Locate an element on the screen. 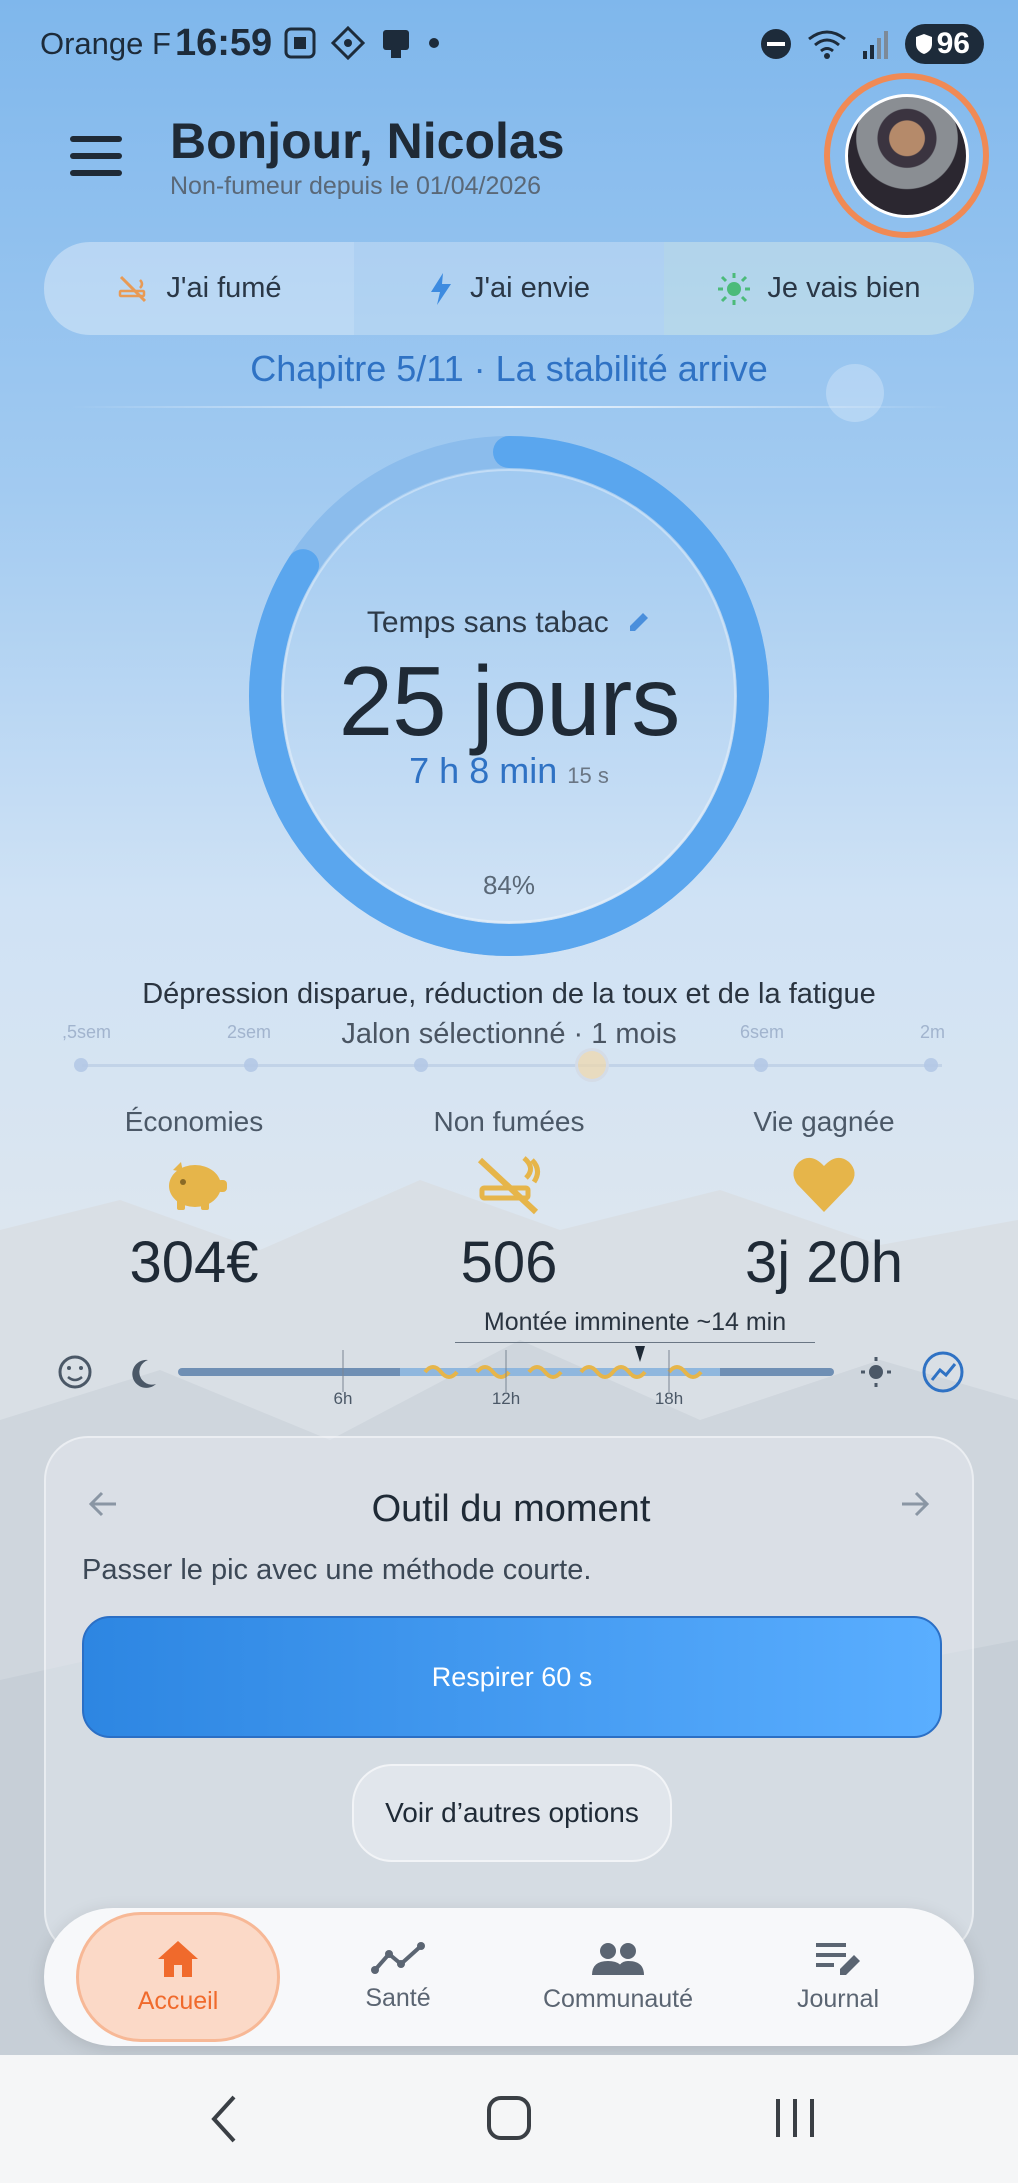 This screenshot has width=1018, height=2183. nav-community: Communauté is located at coordinates (618, 1977).